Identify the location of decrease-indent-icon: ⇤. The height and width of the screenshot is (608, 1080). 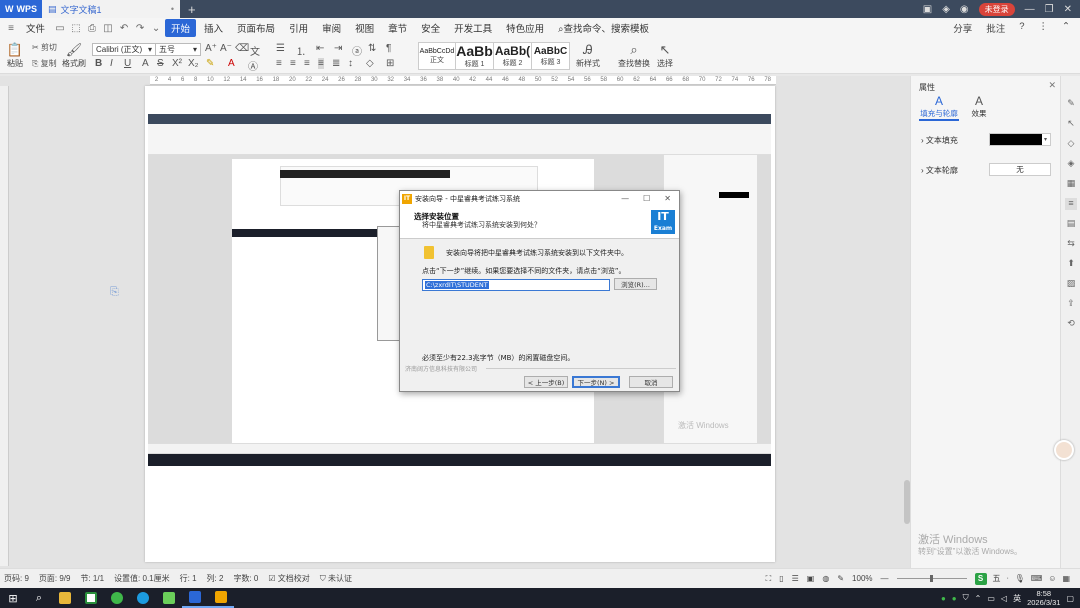
(320, 48).